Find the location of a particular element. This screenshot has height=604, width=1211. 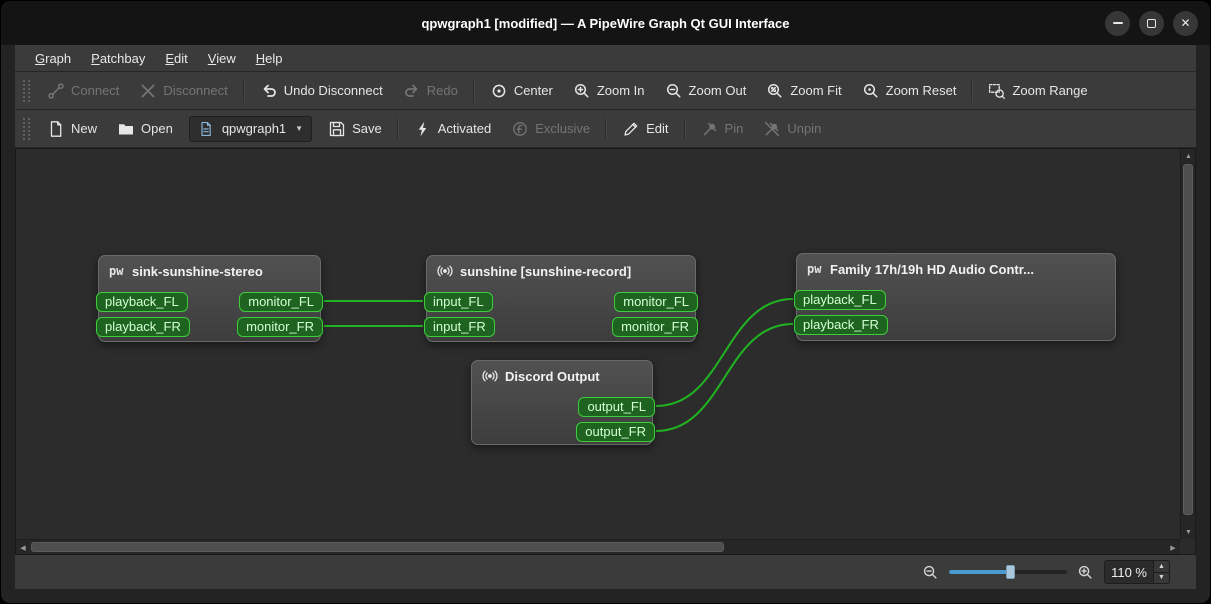

menubar: Graph Patchbay Edit View Help is located at coordinates (605, 58).